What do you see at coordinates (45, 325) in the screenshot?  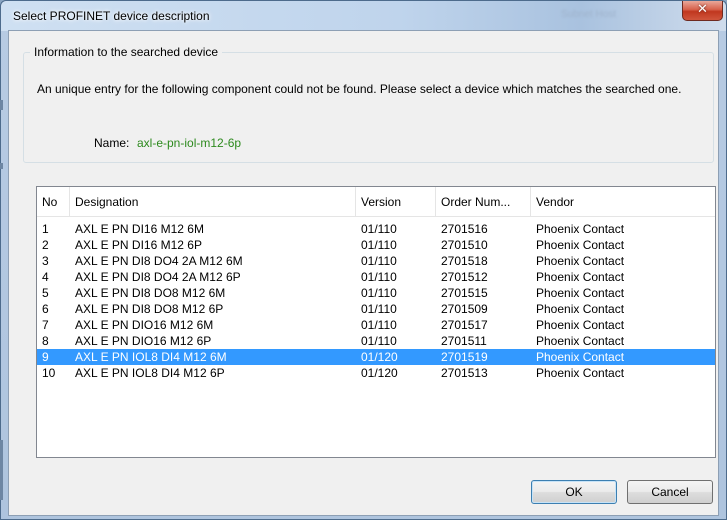 I see `row-number: 7` at bounding box center [45, 325].